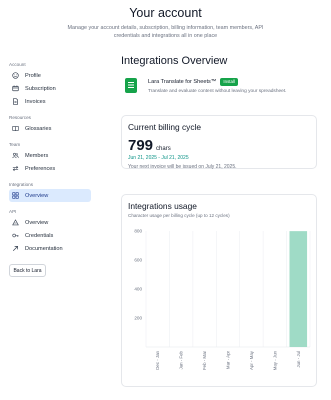 This screenshot has height=400, width=331. I want to click on billing-amount: 799, so click(141, 145).